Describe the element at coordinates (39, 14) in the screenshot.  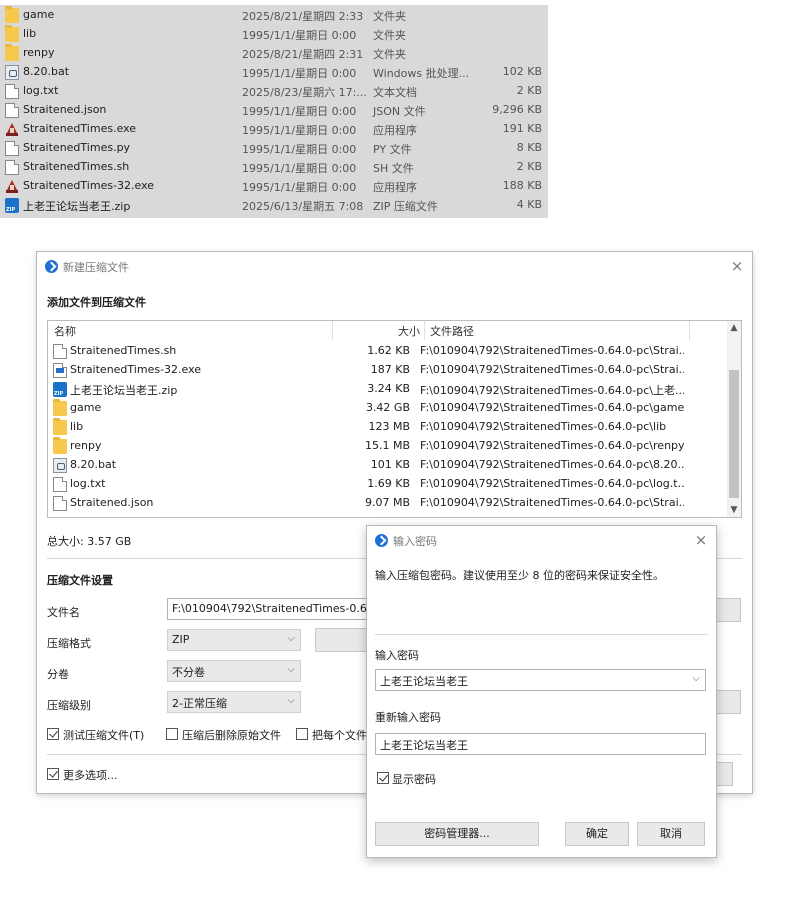
I see `file-name: game` at that location.